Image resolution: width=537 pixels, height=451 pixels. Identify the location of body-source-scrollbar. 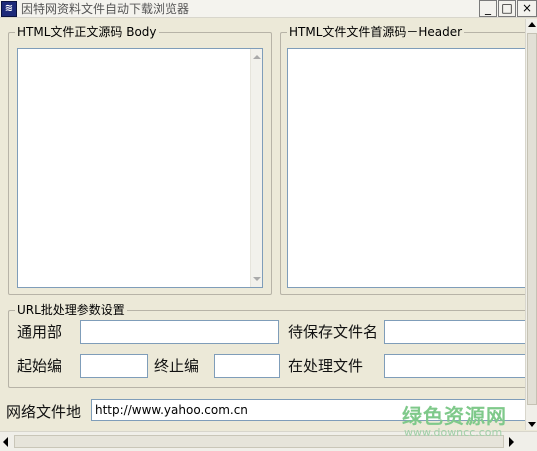
(256, 168).